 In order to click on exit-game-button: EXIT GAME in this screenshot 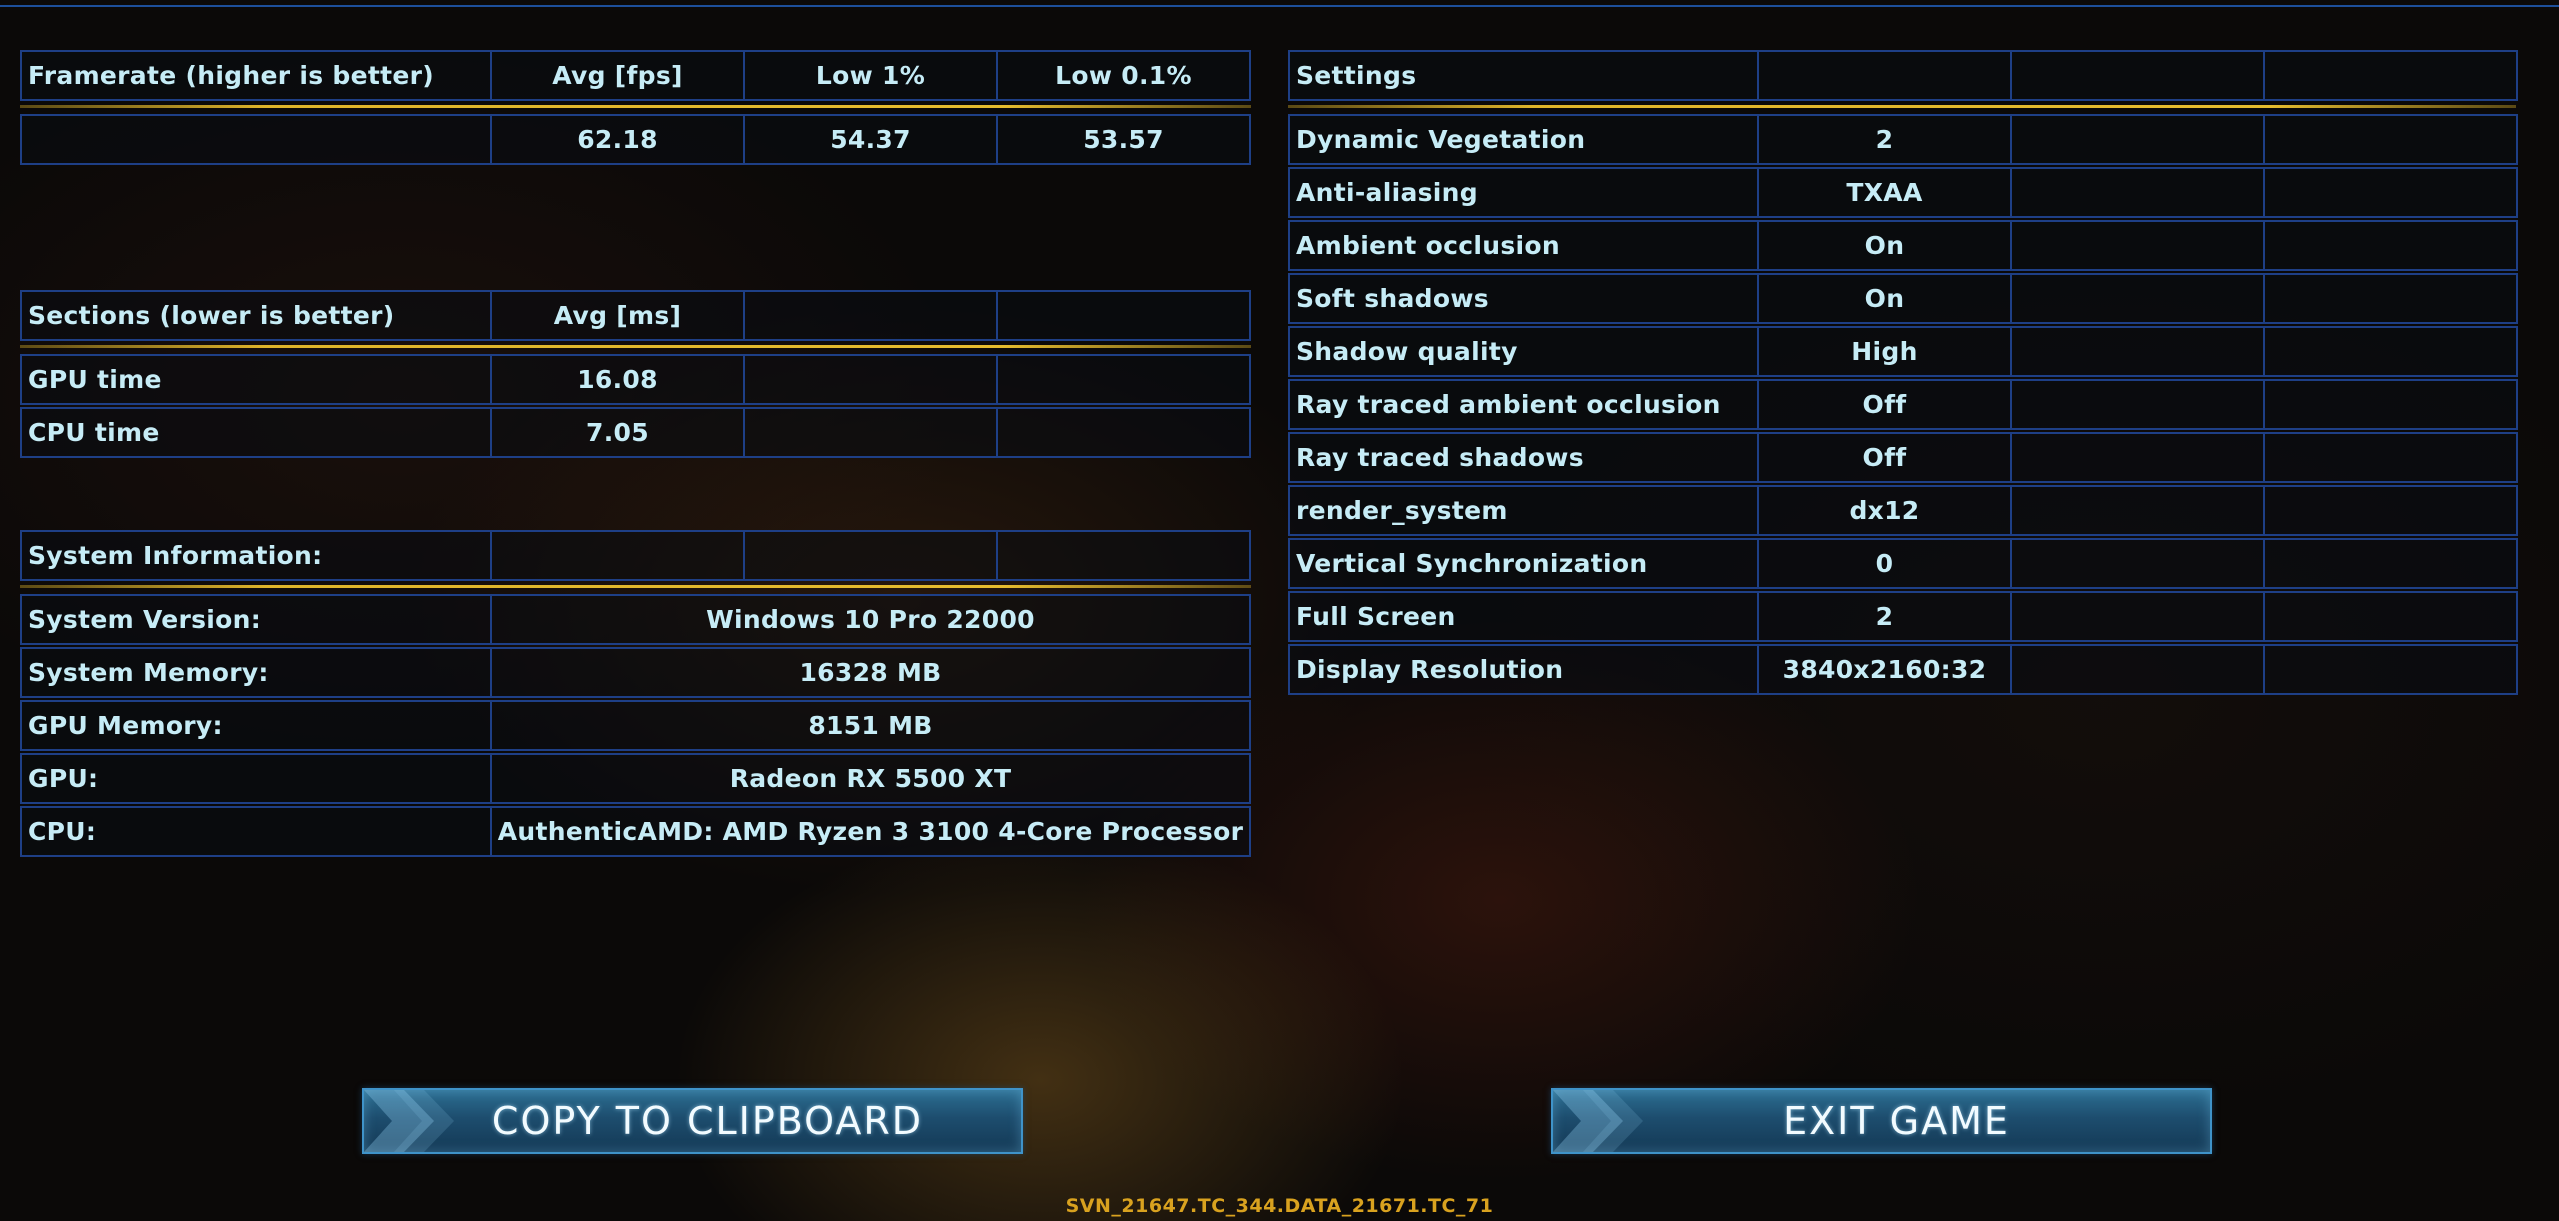, I will do `click(1881, 1121)`.